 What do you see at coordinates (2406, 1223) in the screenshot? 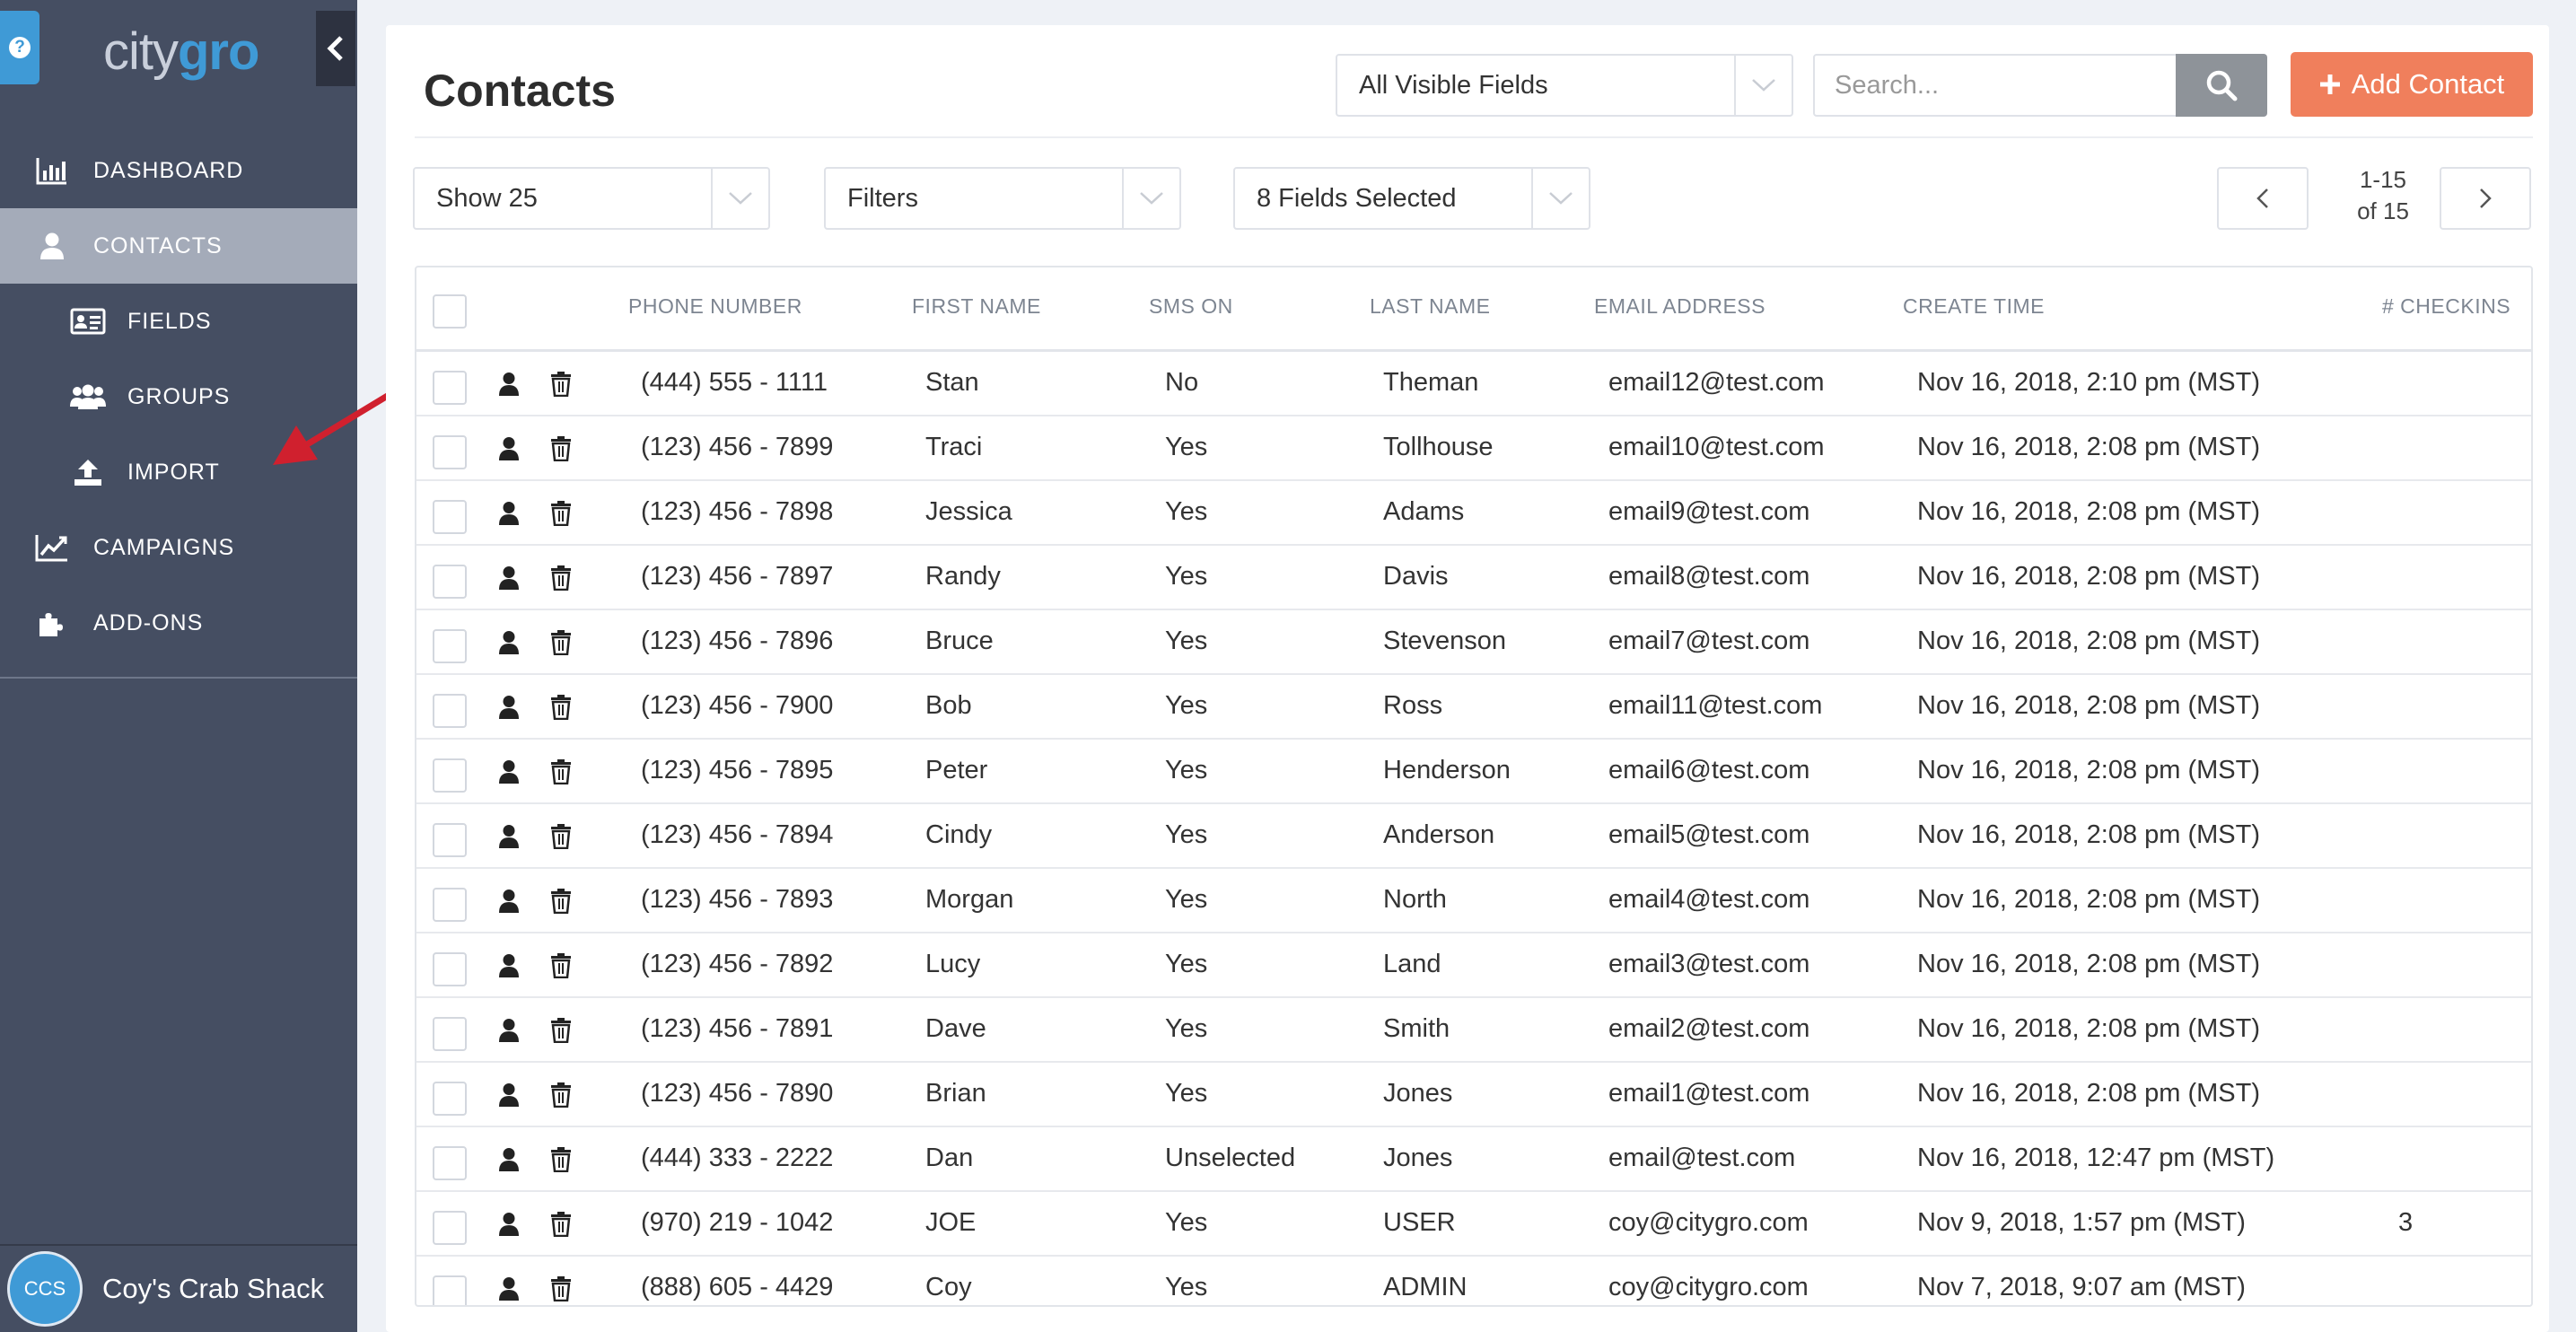
I see `cell-checkins: 3` at bounding box center [2406, 1223].